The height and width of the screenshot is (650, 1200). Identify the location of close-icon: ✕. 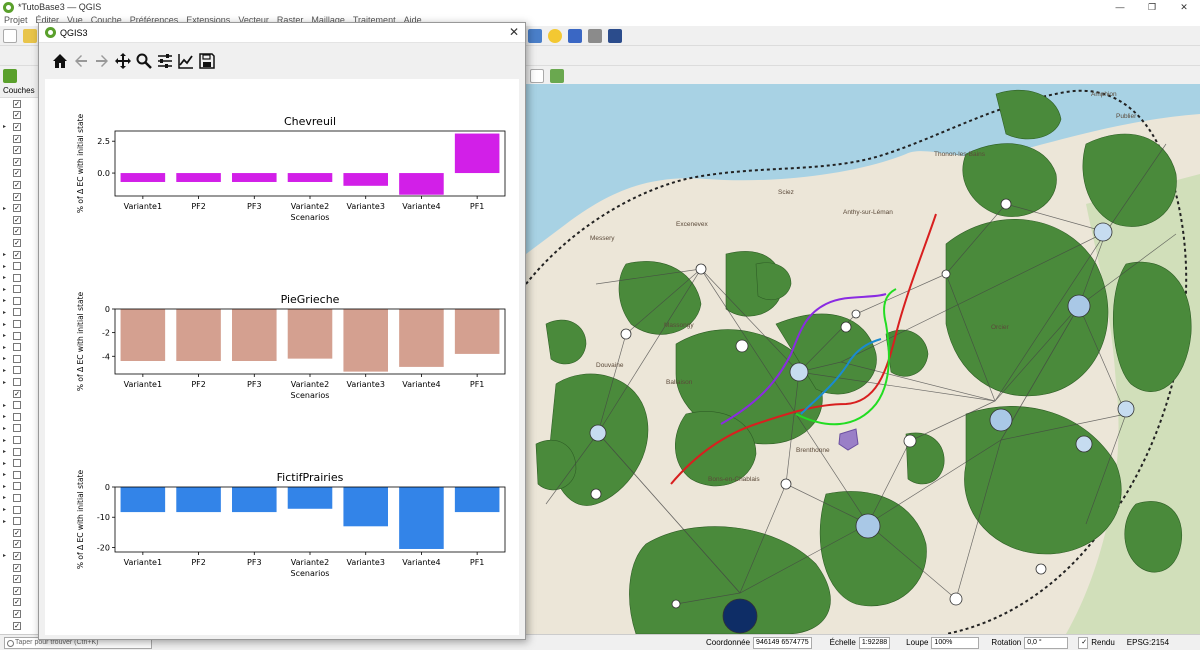
(514, 32).